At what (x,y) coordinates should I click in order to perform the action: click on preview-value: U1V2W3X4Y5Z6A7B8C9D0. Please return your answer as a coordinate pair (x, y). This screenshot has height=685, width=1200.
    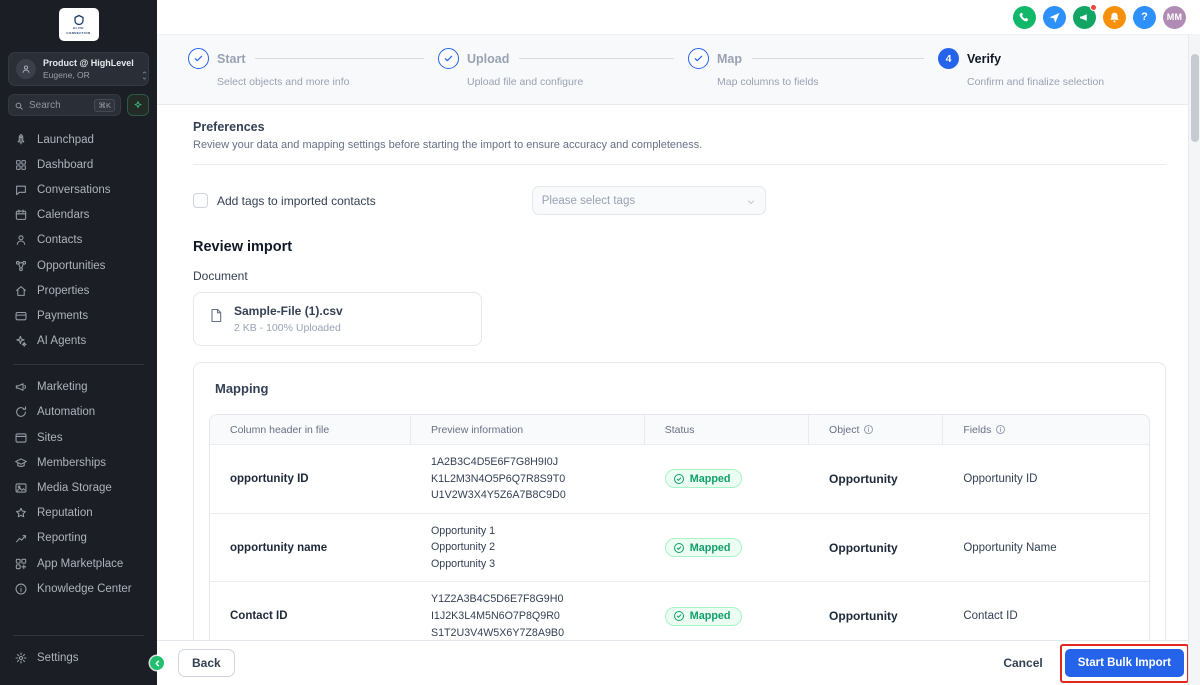
    Looking at the image, I should click on (498, 495).